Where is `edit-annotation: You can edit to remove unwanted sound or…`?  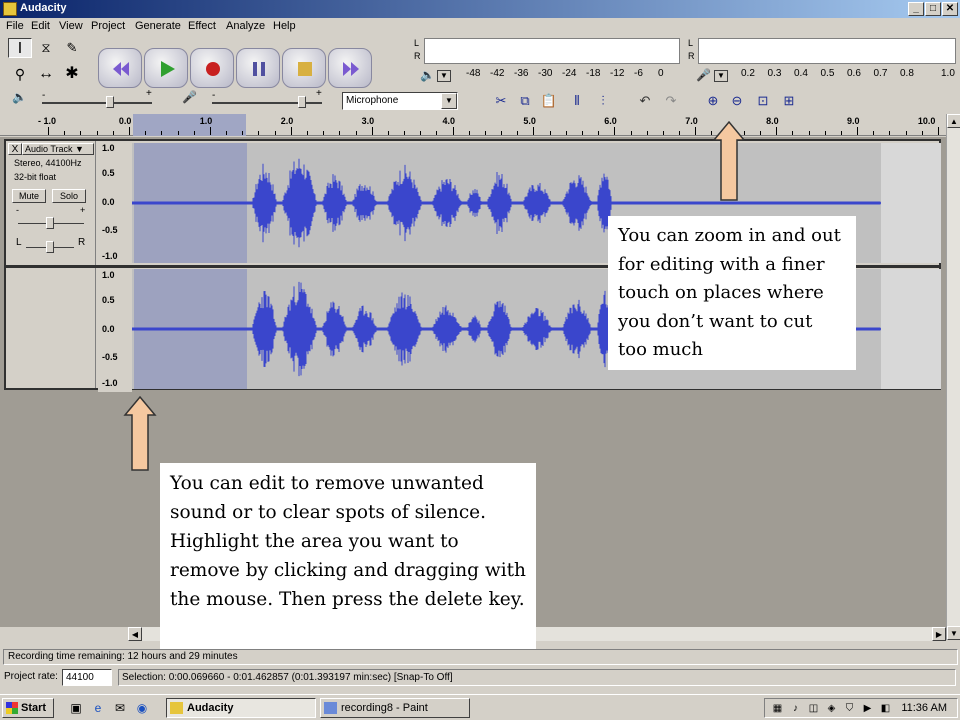
edit-annotation: You can edit to remove unwanted sound or… is located at coordinates (348, 556).